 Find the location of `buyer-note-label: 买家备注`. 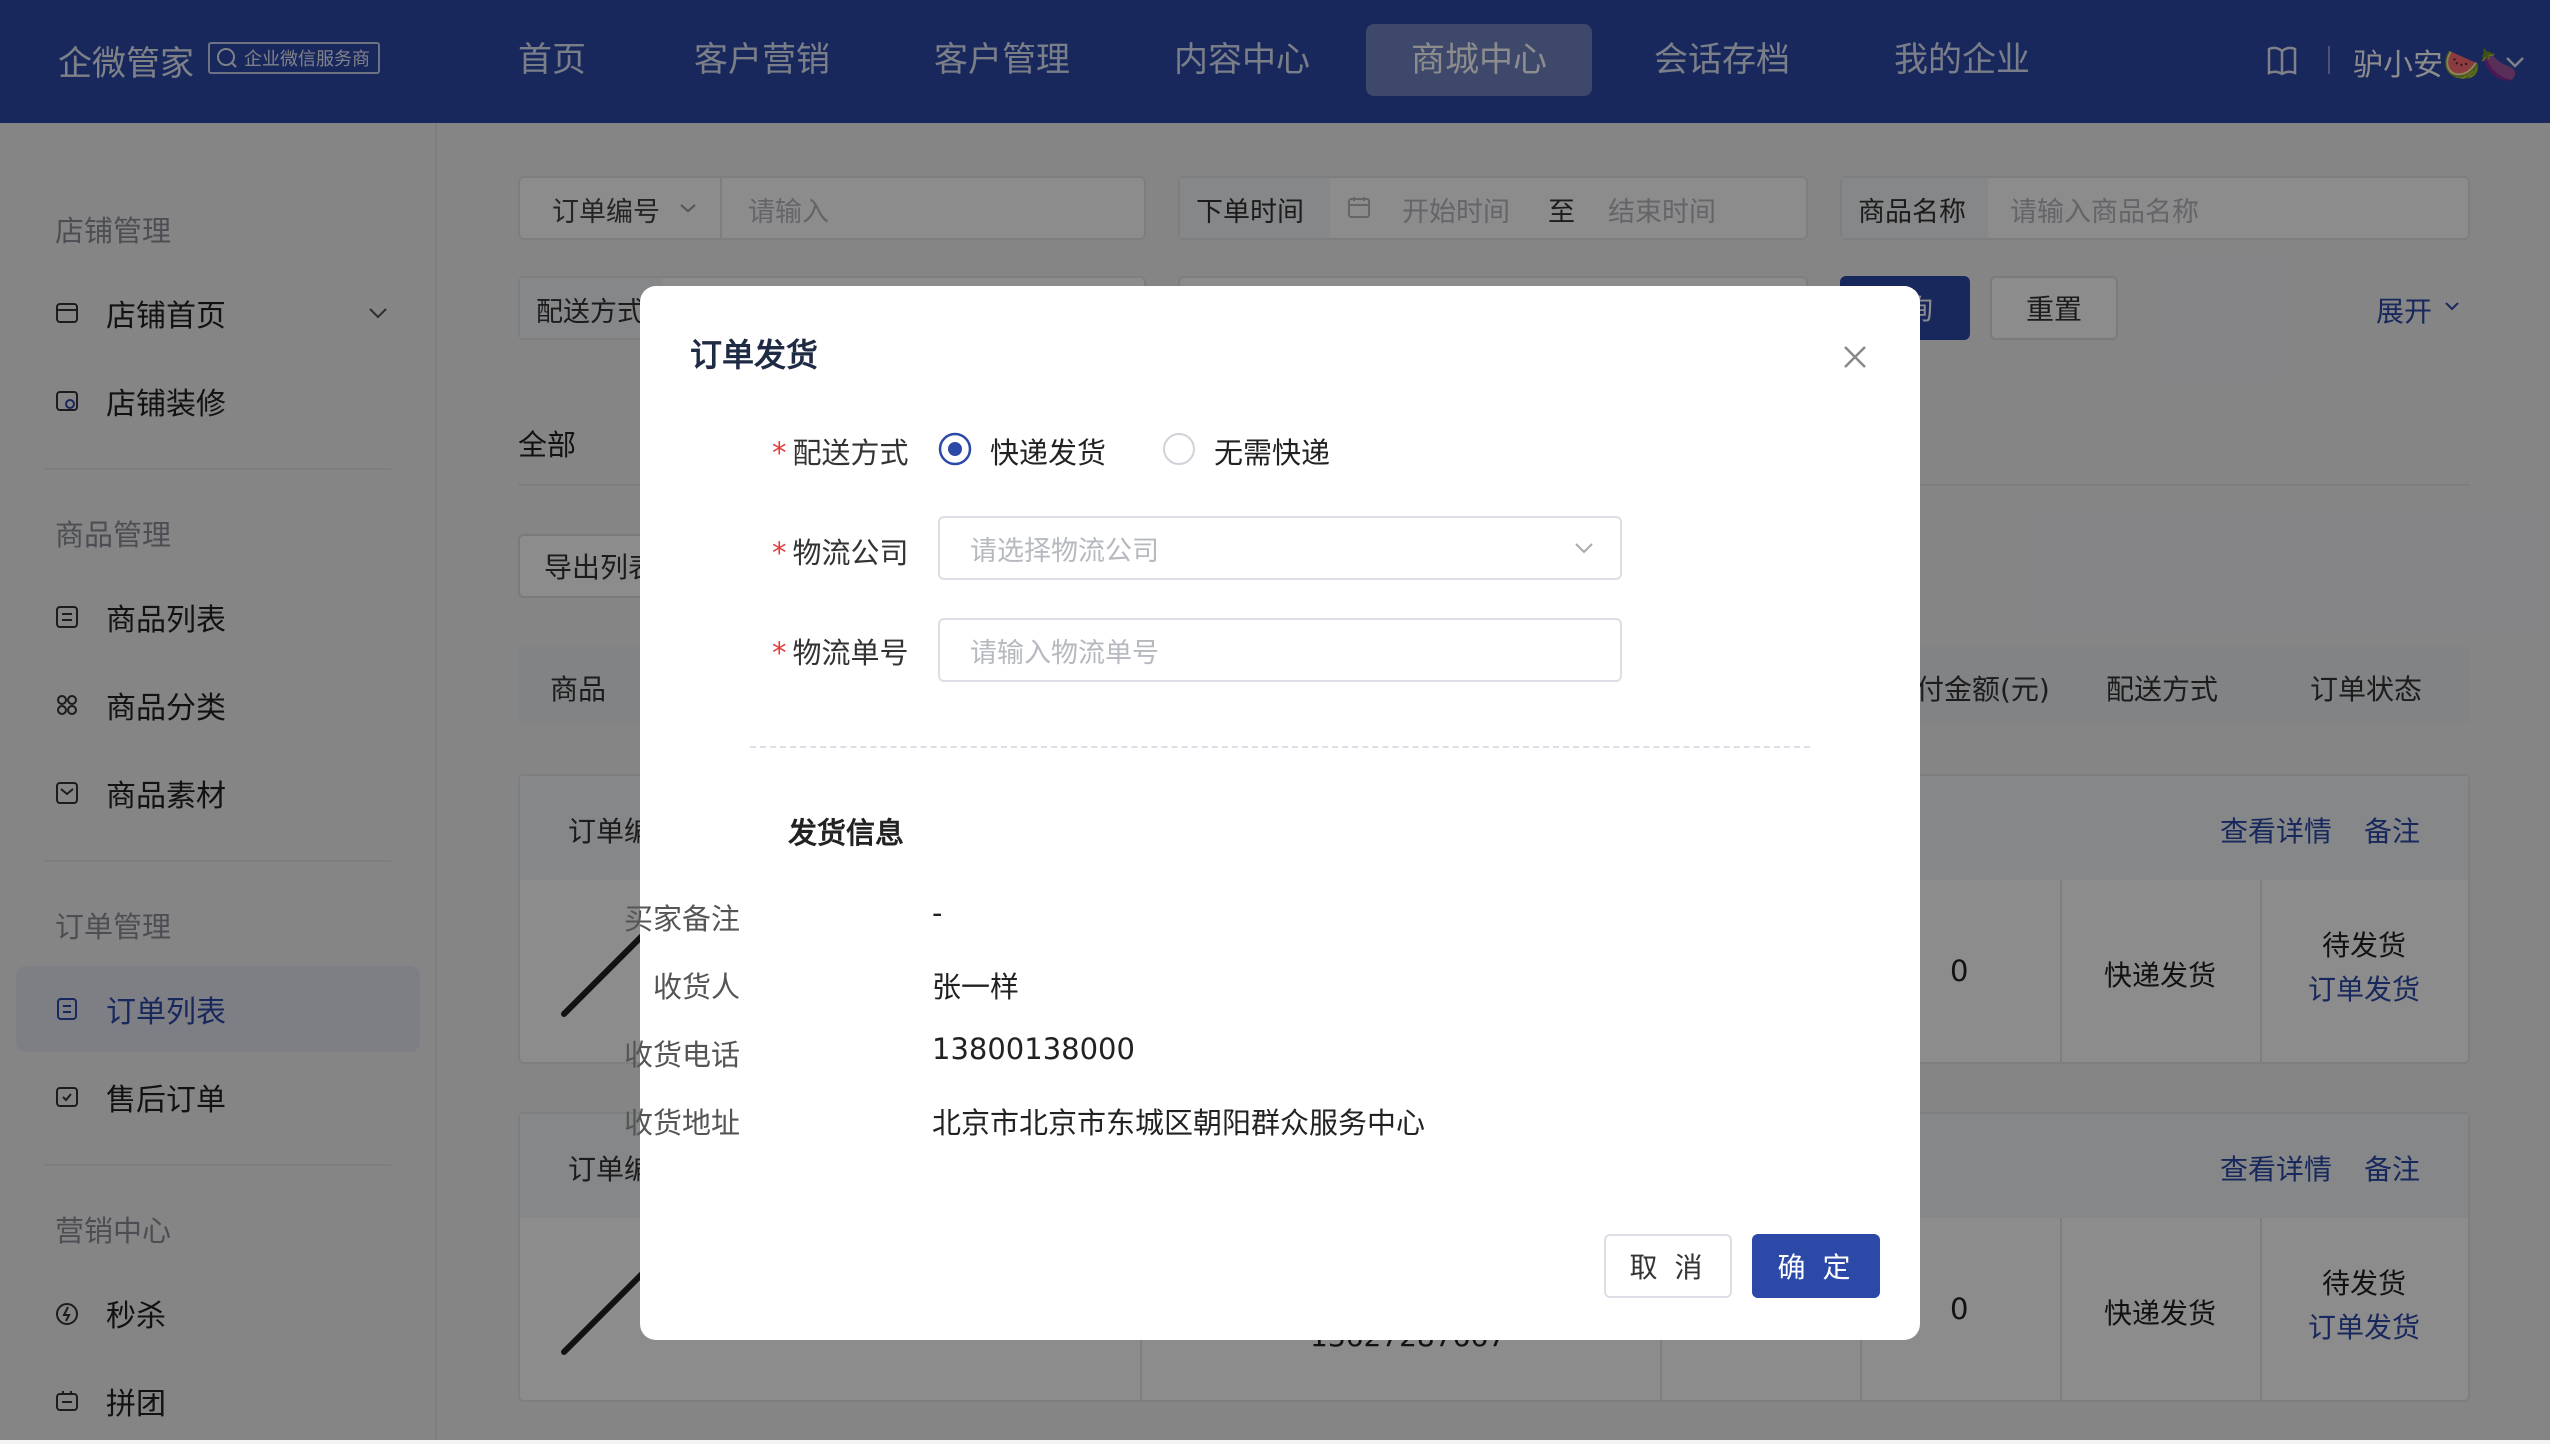

buyer-note-label: 买家备注 is located at coordinates (681, 919).